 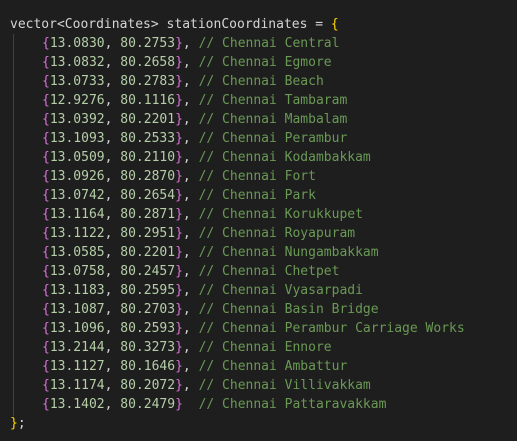 What do you see at coordinates (187, 404) in the screenshot?
I see `entry-separator` at bounding box center [187, 404].